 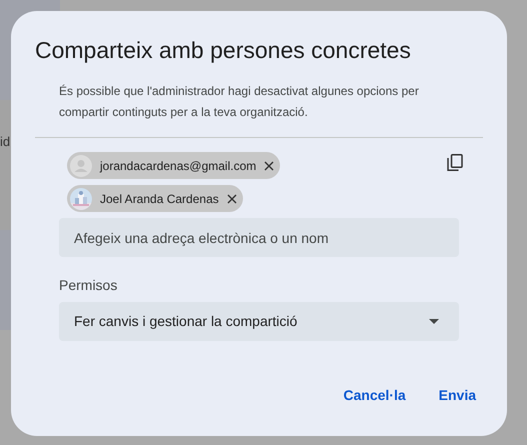 What do you see at coordinates (259, 321) in the screenshot?
I see `permissions-select: Fer canvis i gestionar la compartició` at bounding box center [259, 321].